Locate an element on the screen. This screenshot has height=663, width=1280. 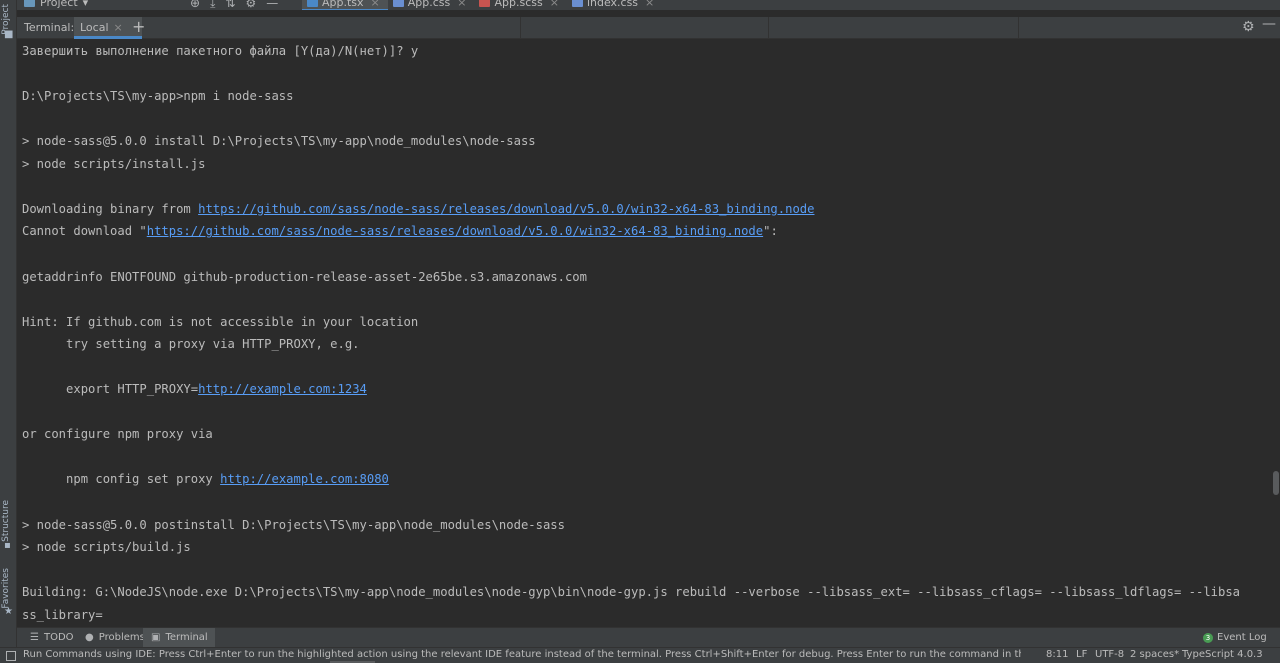
project-tool-icon: ⇅ is located at coordinates (230, 5).